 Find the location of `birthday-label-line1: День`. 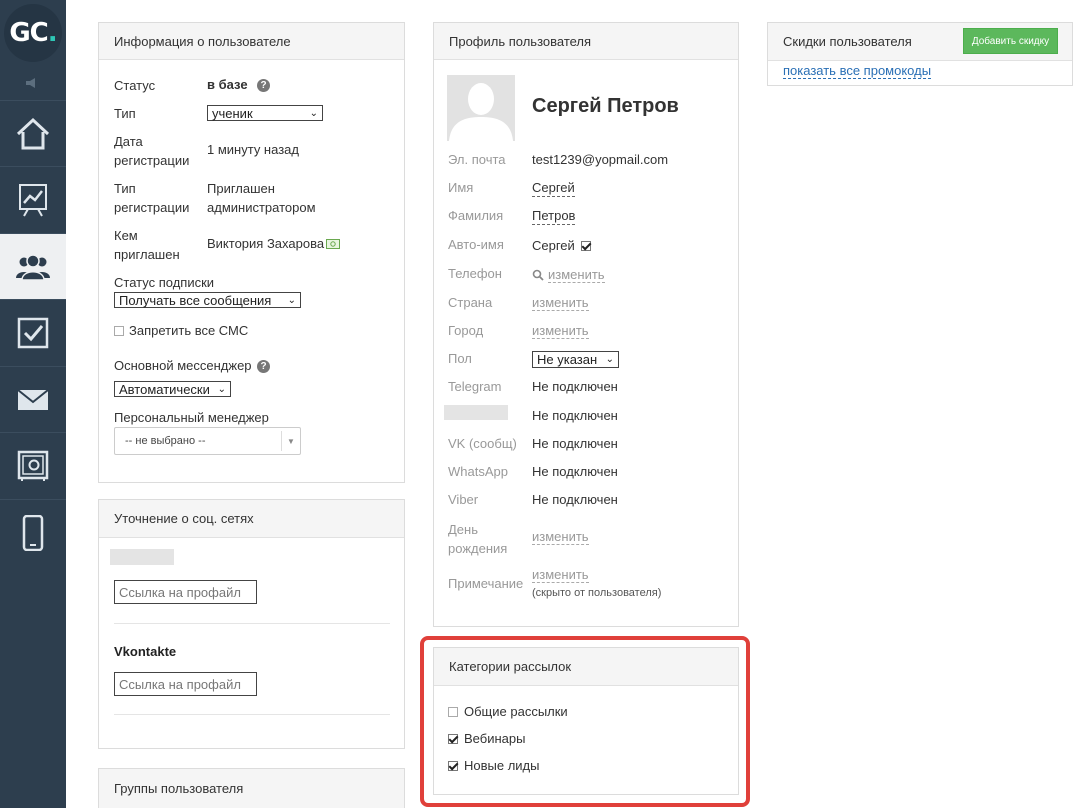

birthday-label-line1: День is located at coordinates (463, 529).